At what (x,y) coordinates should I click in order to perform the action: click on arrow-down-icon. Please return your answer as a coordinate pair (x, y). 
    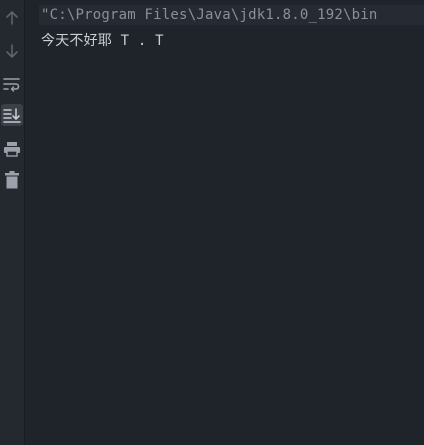
    Looking at the image, I should click on (12, 51).